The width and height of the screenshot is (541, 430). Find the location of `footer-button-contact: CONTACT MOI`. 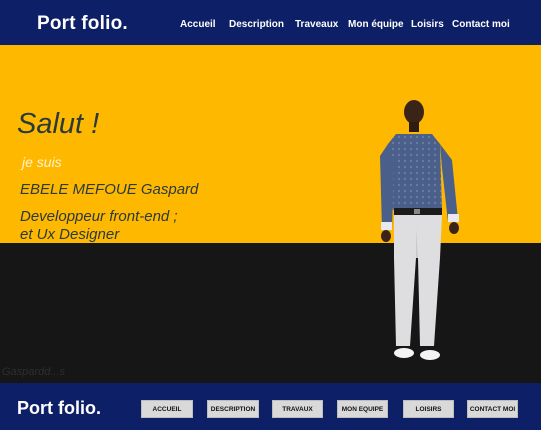

footer-button-contact: CONTACT MOI is located at coordinates (492, 409).